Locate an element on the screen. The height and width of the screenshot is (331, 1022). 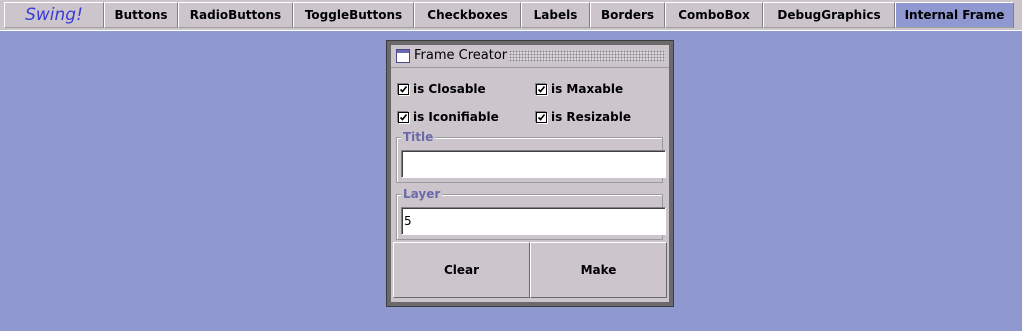
titlebar-grip is located at coordinates (587, 56).